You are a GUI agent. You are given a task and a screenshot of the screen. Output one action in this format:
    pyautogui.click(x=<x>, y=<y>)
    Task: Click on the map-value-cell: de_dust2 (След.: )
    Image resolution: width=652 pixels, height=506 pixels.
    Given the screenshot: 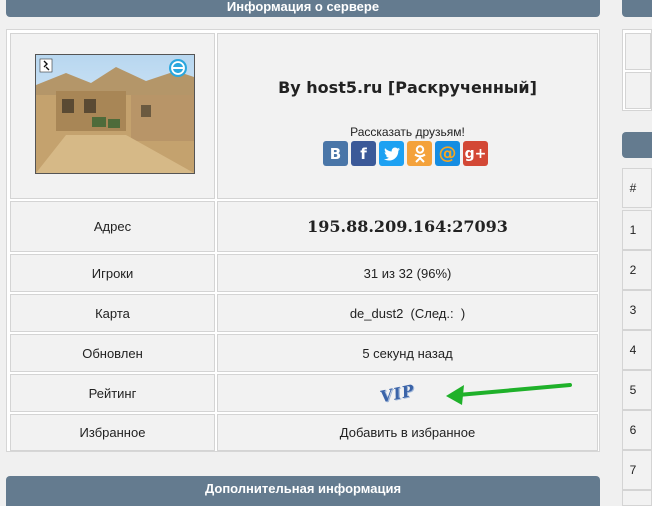 What is the action you would take?
    pyautogui.click(x=407, y=313)
    